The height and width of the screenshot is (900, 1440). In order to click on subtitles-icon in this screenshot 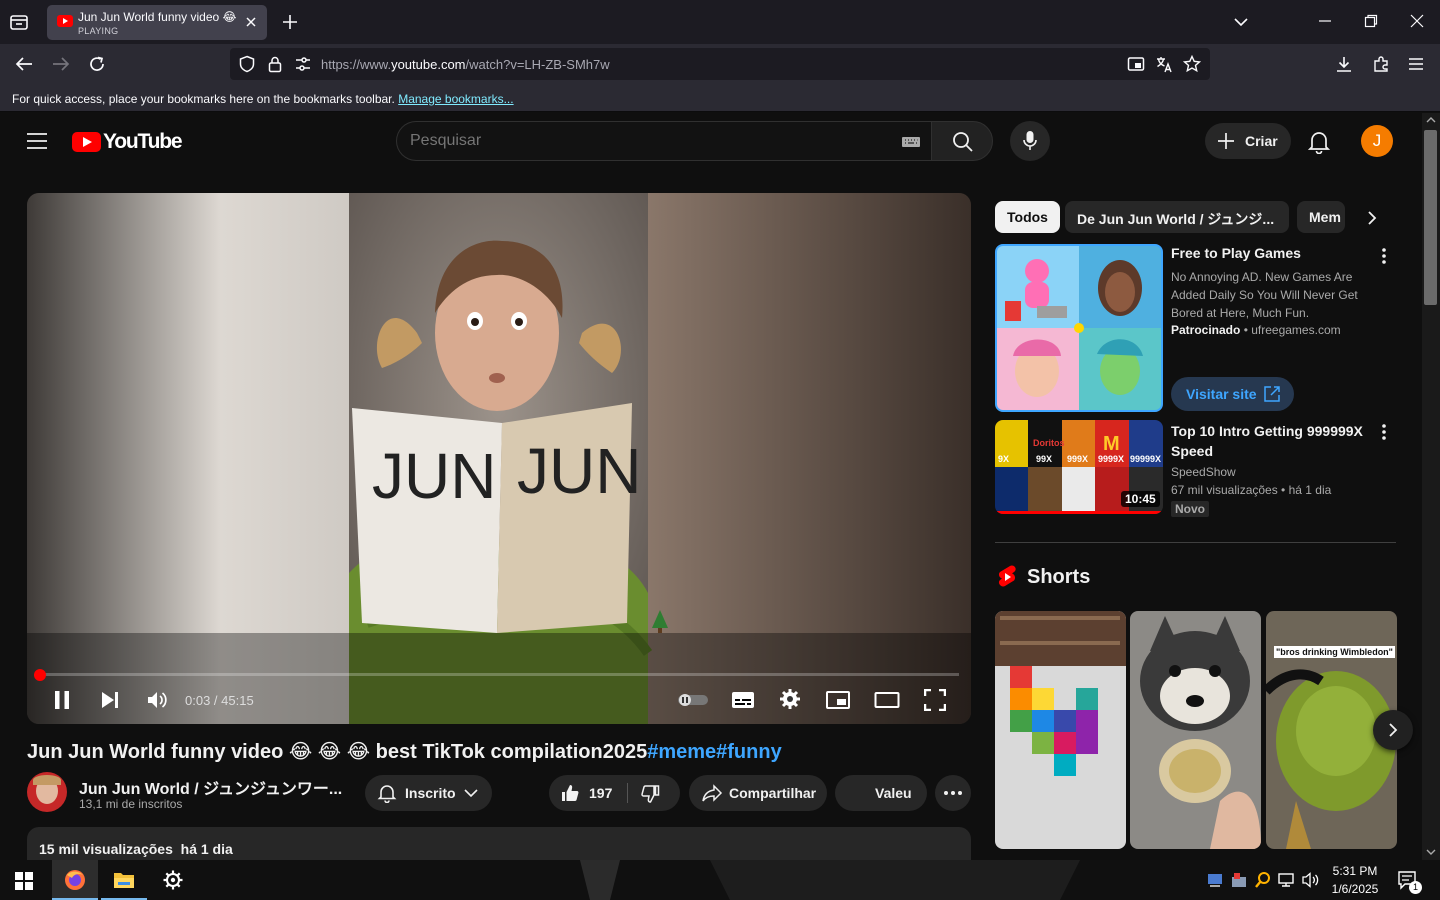, I will do `click(743, 700)`.